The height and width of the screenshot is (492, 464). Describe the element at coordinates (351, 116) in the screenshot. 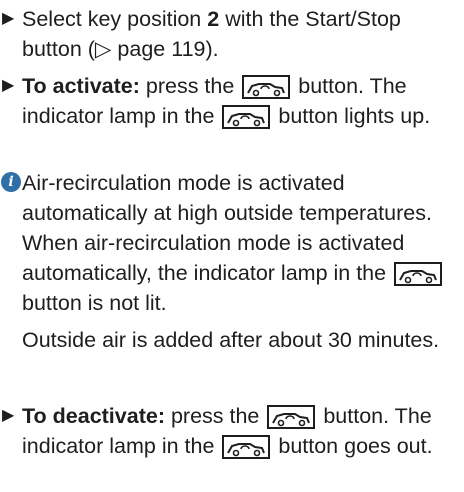

I see `activate-text-3: button lights up.` at that location.